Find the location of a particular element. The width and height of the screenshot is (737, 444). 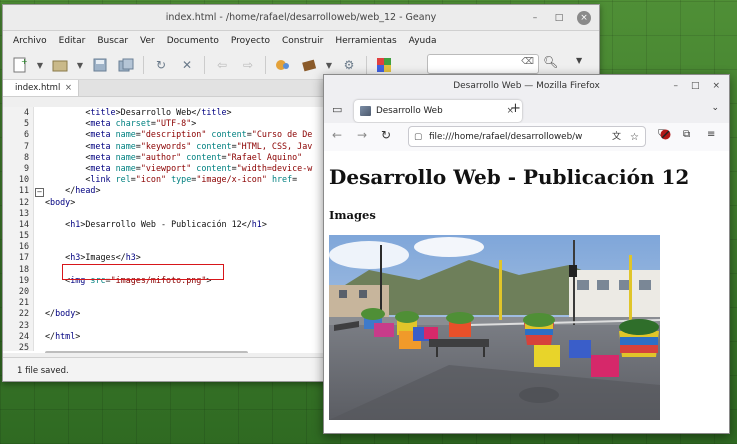

line-number: 12 is located at coordinates (23, 201).